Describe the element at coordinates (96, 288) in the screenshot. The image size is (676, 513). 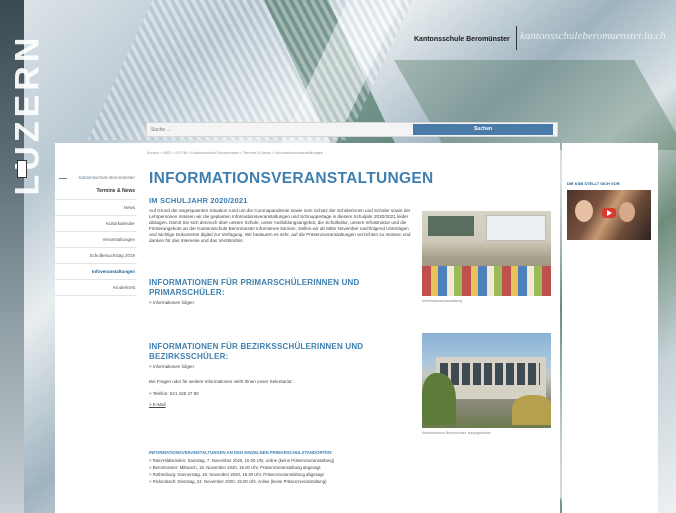
I see `sidebar-item-kinderkrett: Kinderkrett` at that location.